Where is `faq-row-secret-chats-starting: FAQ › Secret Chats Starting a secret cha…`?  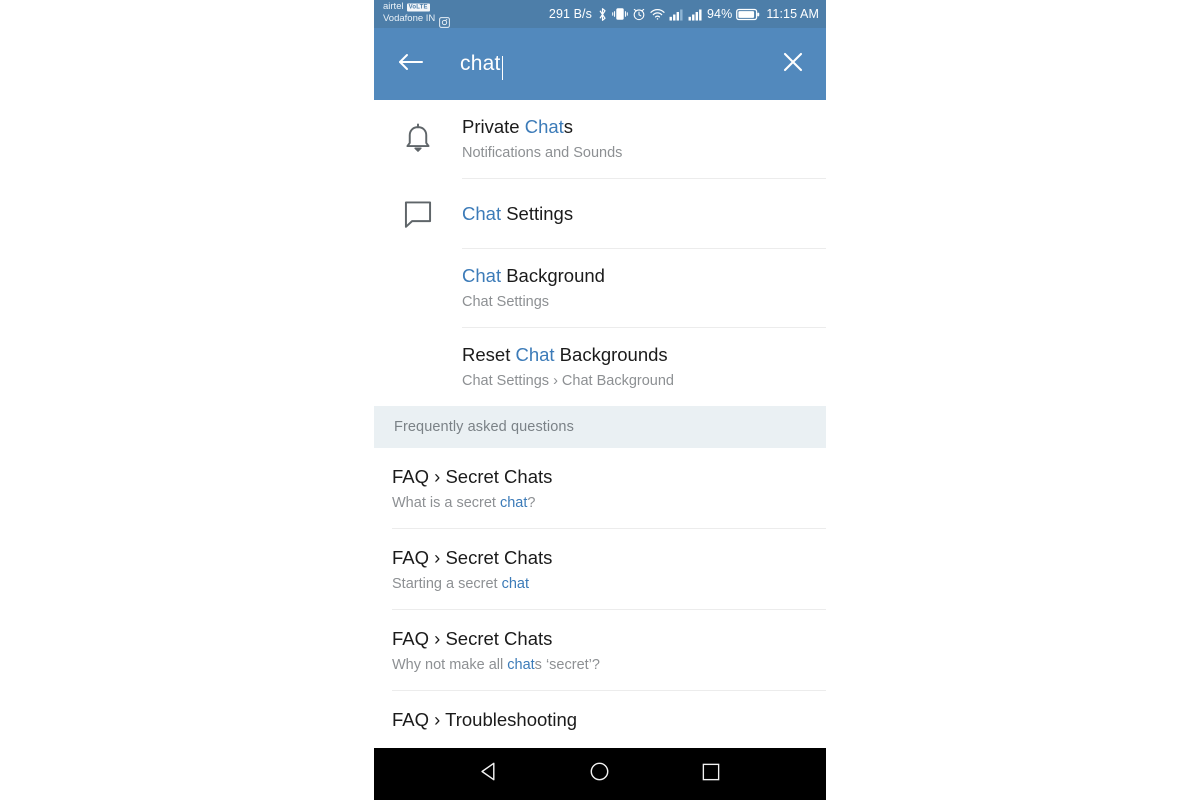 faq-row-secret-chats-starting: FAQ › Secret Chats Starting a secret cha… is located at coordinates (600, 569).